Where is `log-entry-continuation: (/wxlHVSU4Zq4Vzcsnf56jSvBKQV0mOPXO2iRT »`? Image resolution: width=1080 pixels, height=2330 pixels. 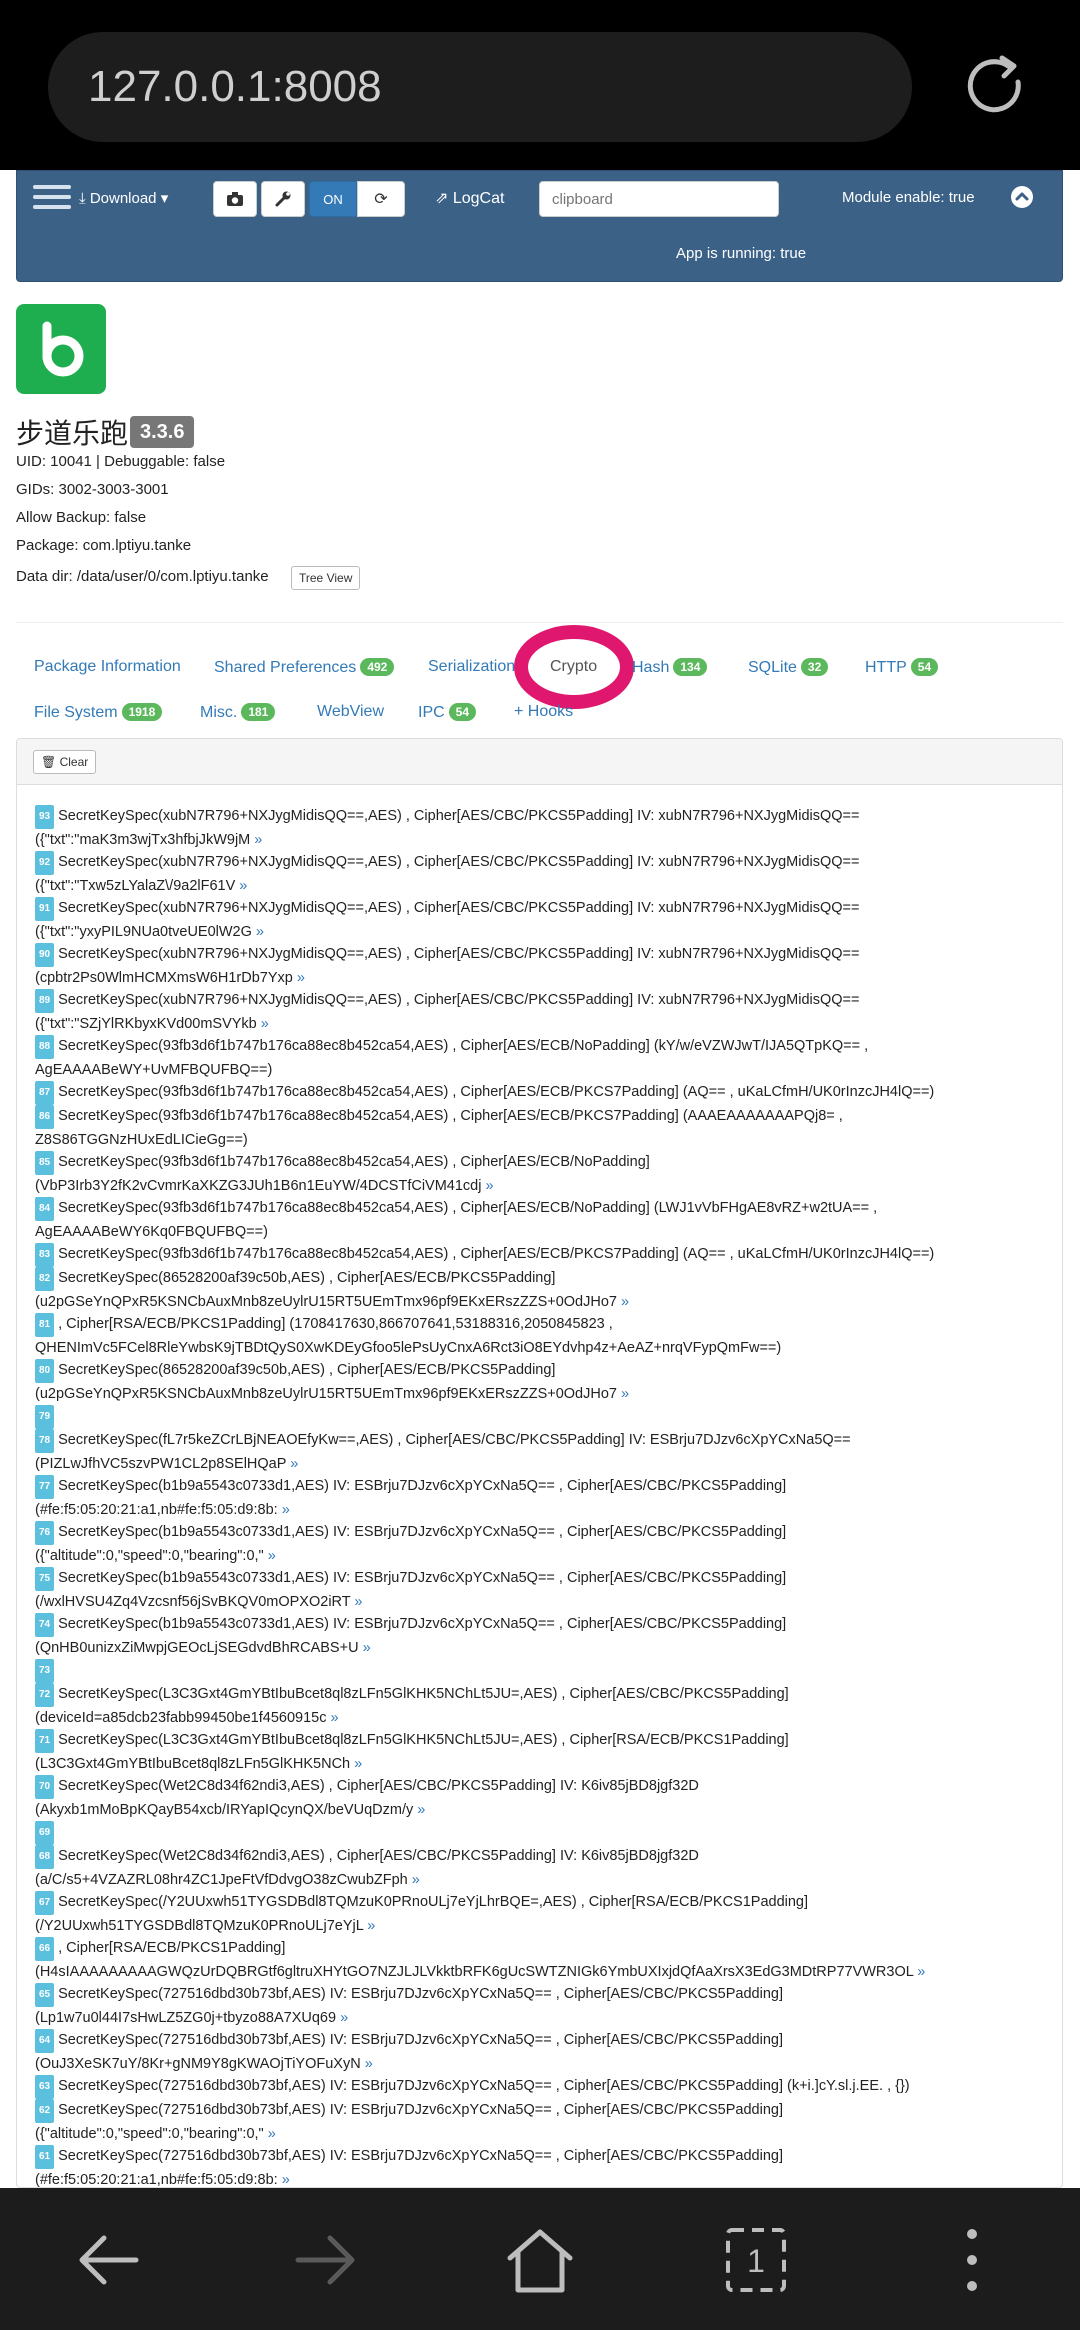
log-entry-continuation: (/wxlHVSU4Zq4Vzcsnf56jSvBKQV0mOPXO2iRT » is located at coordinates (540, 1602).